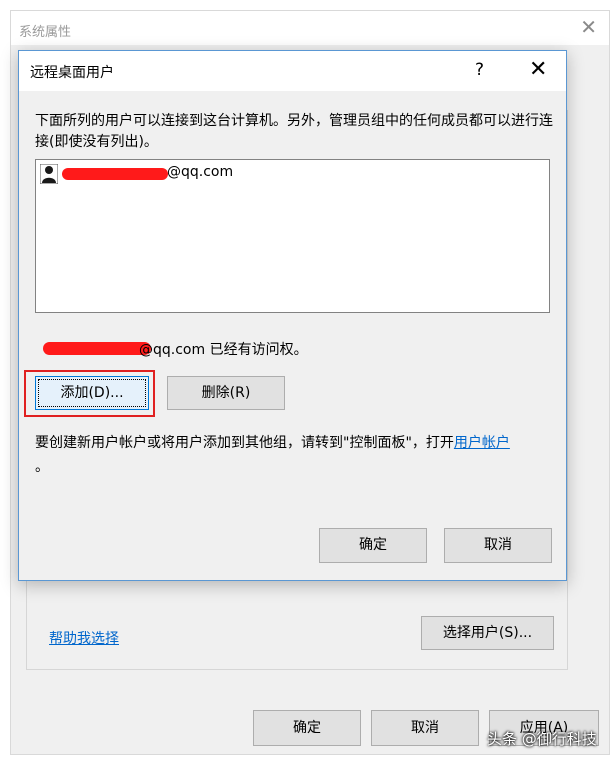 Image resolution: width=615 pixels, height=760 pixels. I want to click on user-accounts-link: 用户帐户, so click(482, 443).